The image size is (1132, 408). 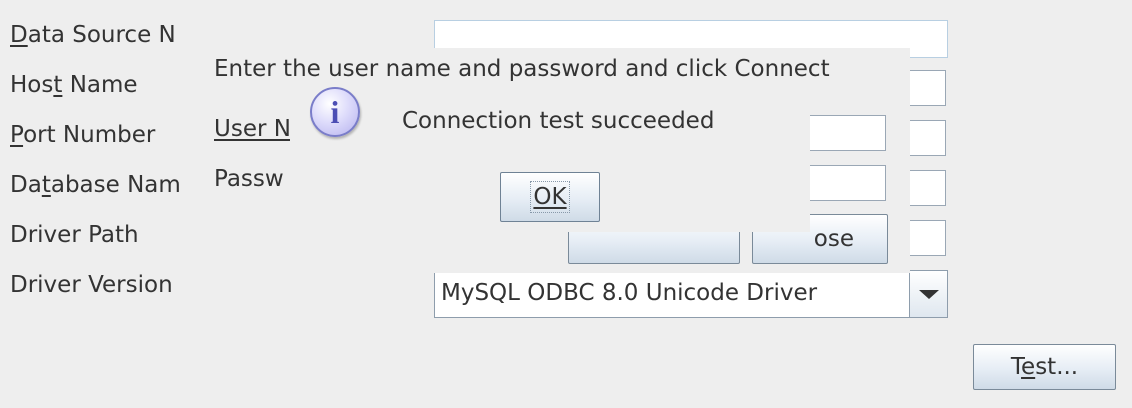 I want to click on host-name-mnemonic: t, so click(x=58, y=85).